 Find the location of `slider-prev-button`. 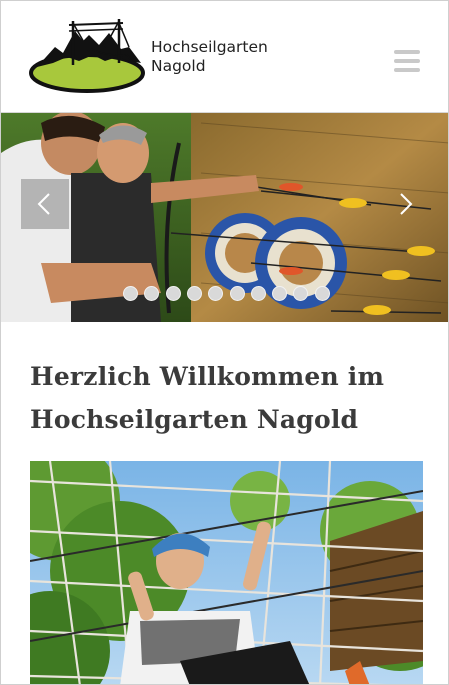

slider-prev-button is located at coordinates (45, 204).